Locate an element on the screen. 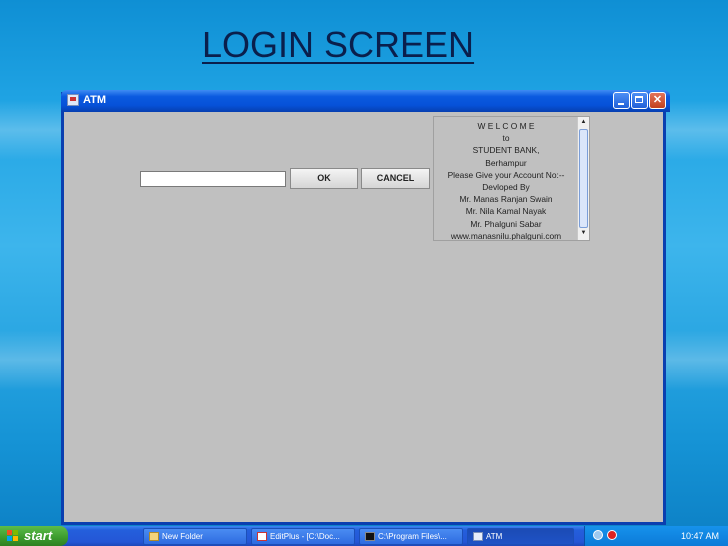 This screenshot has width=728, height=546. taskbar-item-atm: ATM is located at coordinates (520, 536).